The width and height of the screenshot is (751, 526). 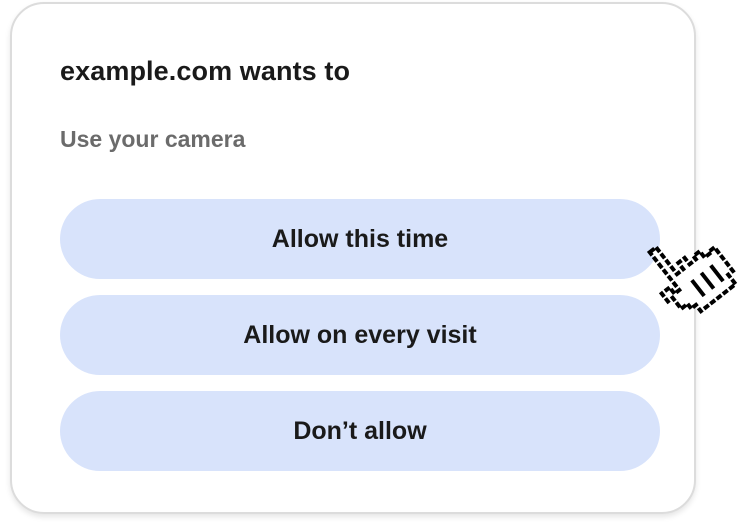 What do you see at coordinates (692, 279) in the screenshot?
I see `pointing-hand-cursor-icon` at bounding box center [692, 279].